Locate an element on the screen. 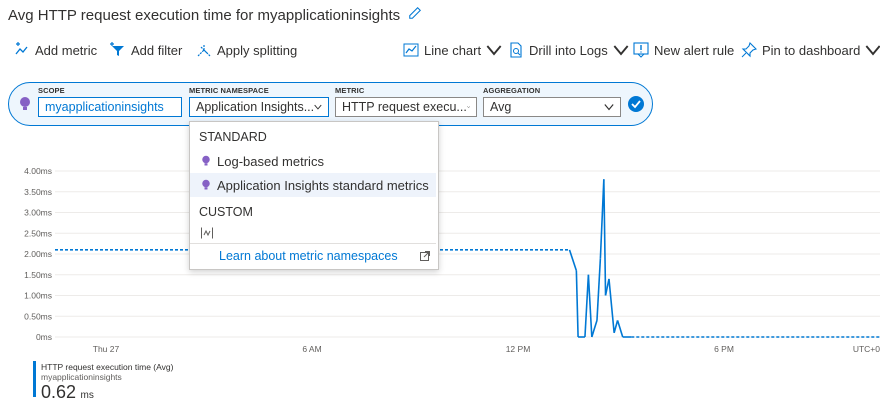  filter-icon is located at coordinates (117, 49).